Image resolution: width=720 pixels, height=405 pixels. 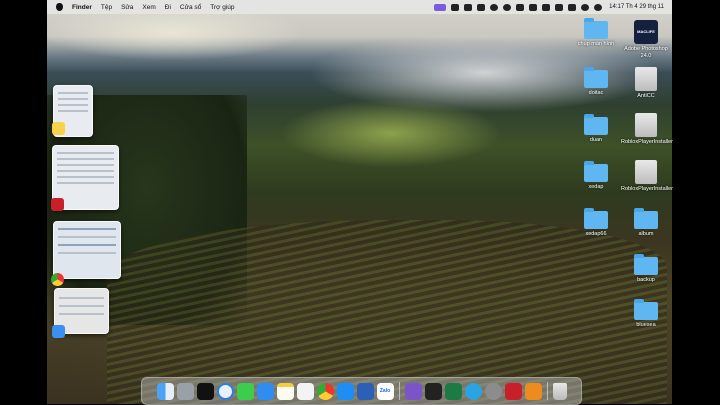 I want to click on filezilla-app-icon, so click(x=57, y=204).